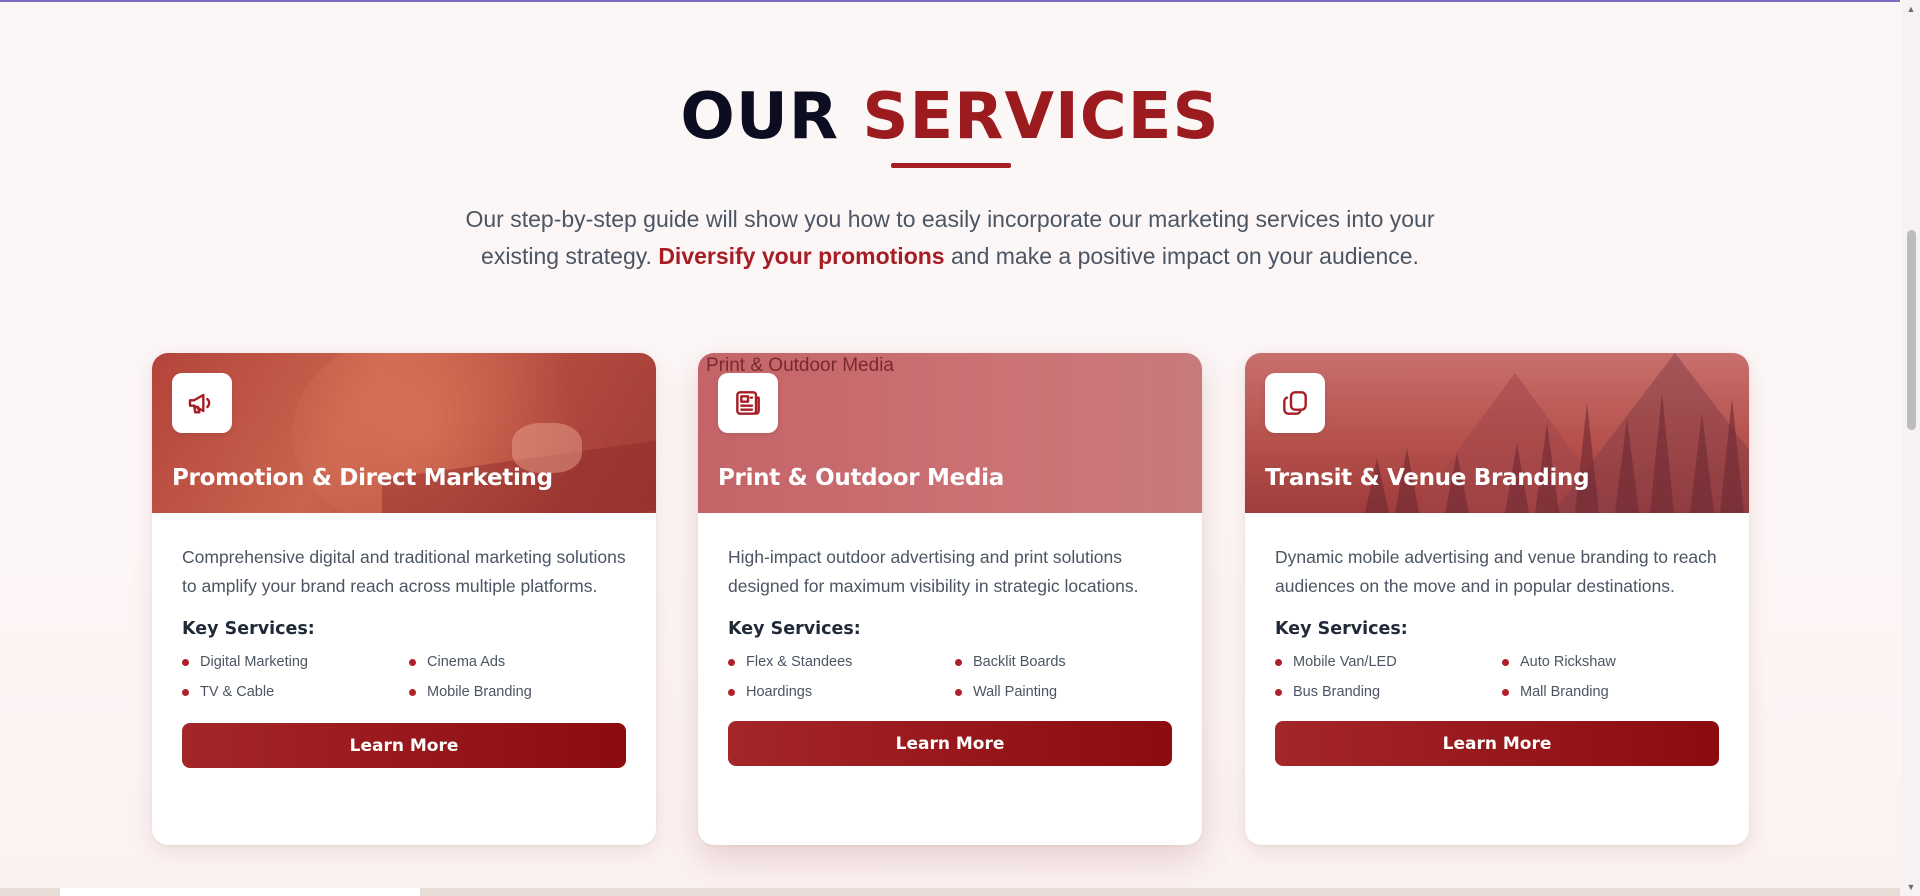 The image size is (1920, 896). Describe the element at coordinates (240, 892) in the screenshot. I see `next-section-panel` at that location.